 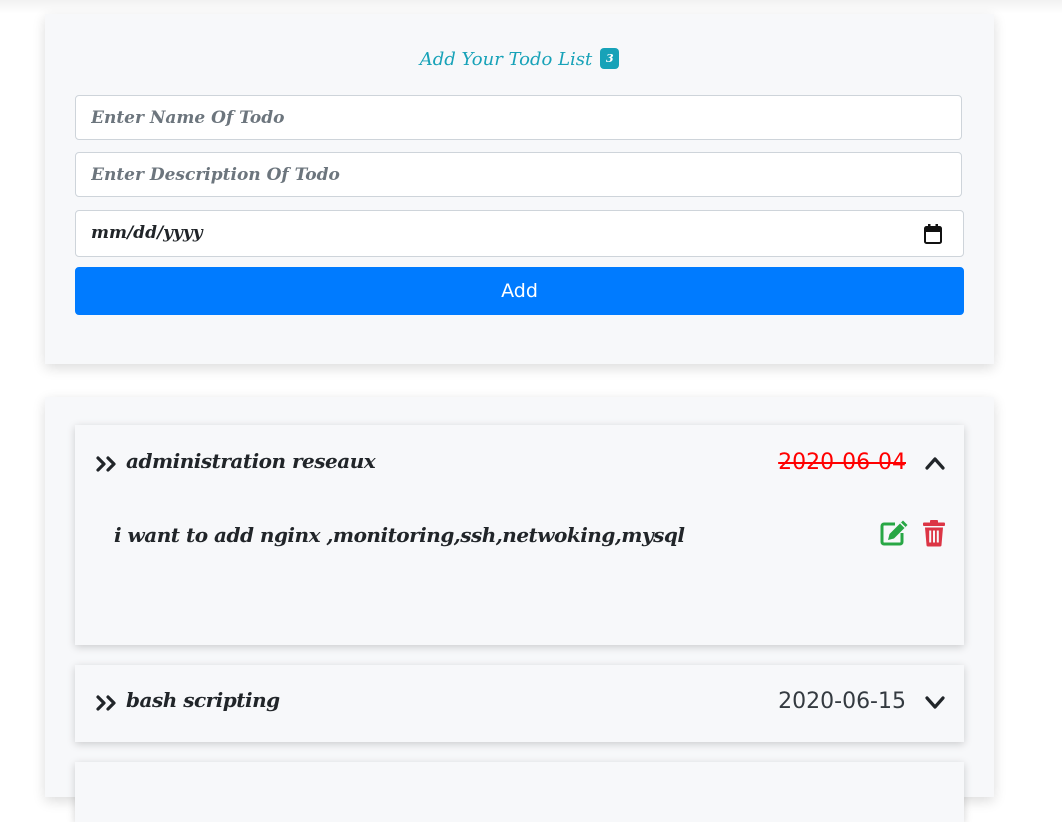 What do you see at coordinates (147, 233) in the screenshot?
I see `date-placeholder: mm/dd/yyyy` at bounding box center [147, 233].